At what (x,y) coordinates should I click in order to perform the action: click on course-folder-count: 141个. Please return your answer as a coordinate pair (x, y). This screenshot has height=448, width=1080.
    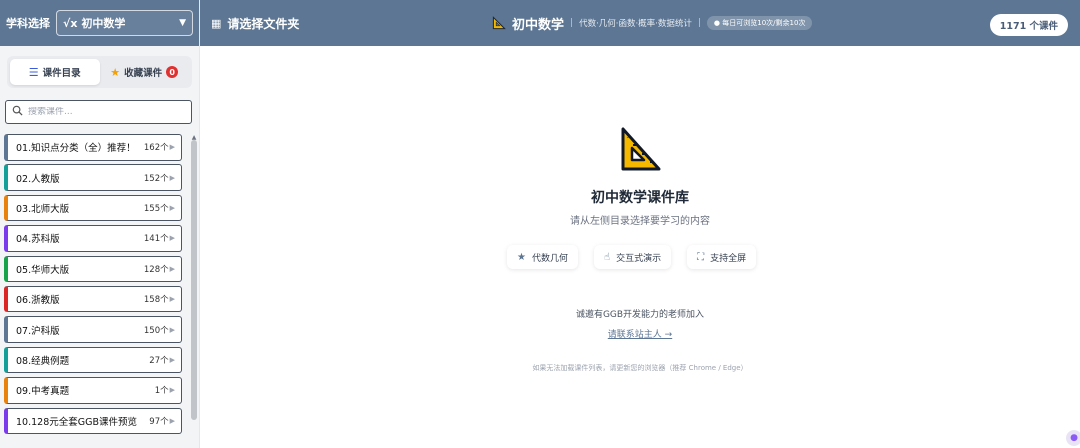
    Looking at the image, I should click on (156, 239).